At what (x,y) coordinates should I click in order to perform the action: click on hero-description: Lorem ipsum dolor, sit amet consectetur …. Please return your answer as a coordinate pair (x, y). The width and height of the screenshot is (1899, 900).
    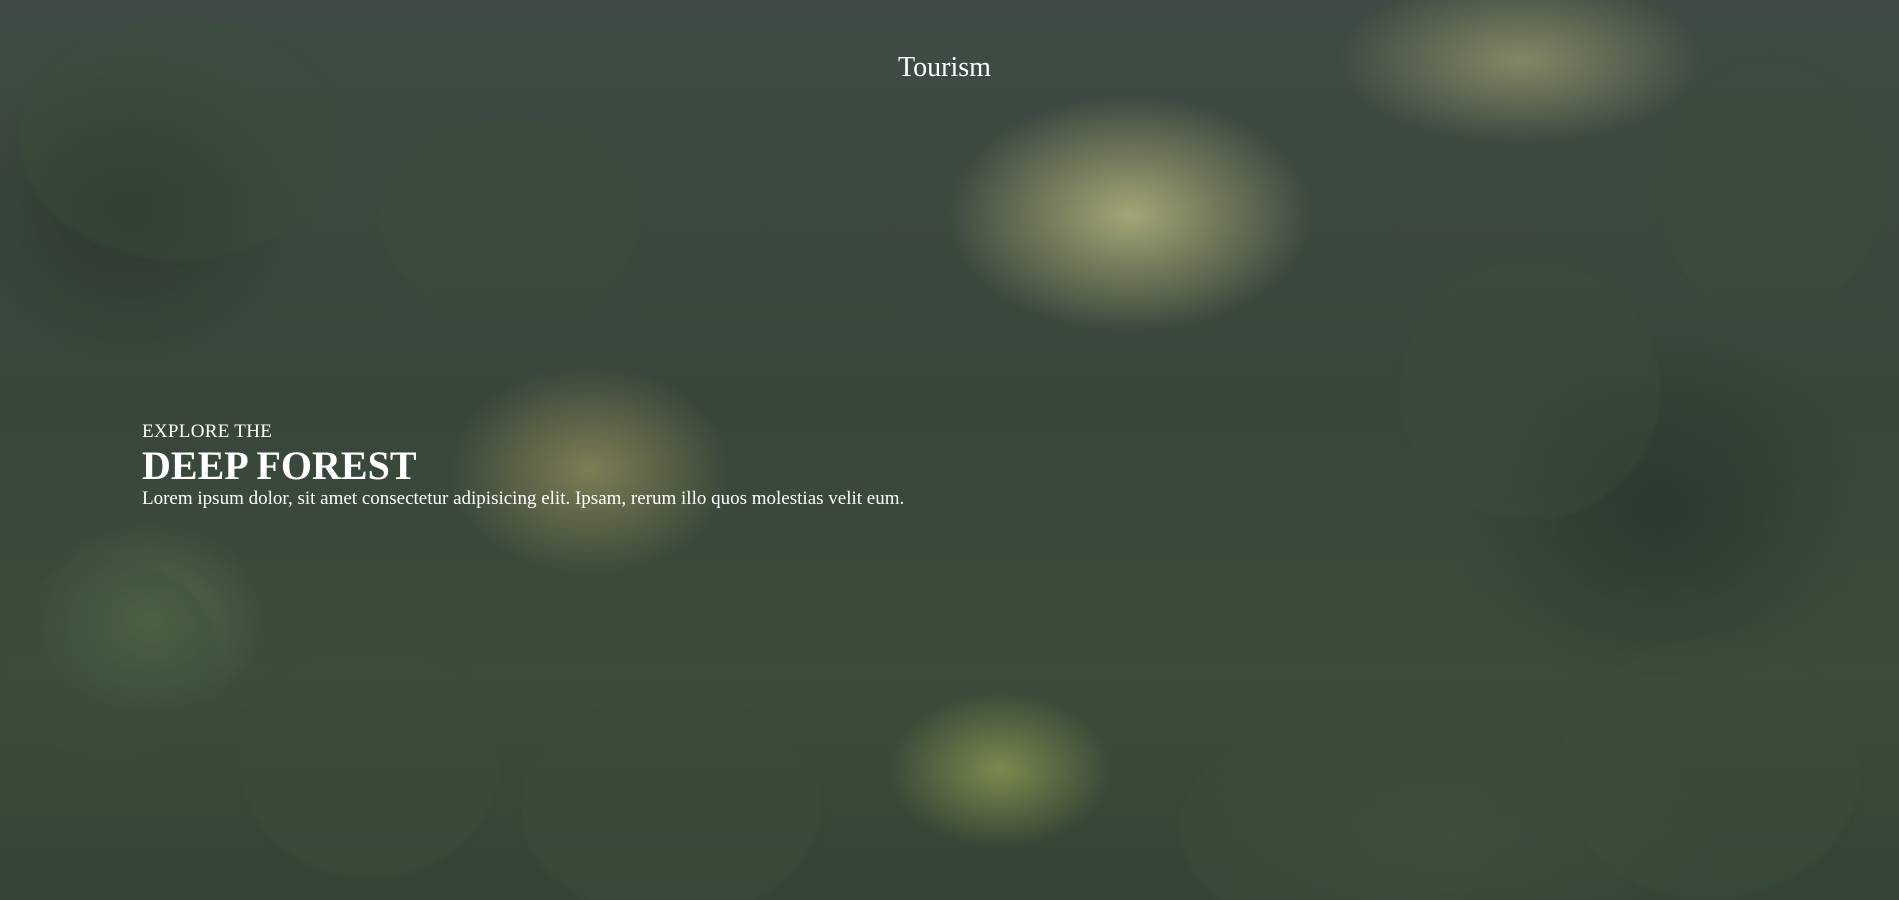
    Looking at the image, I should click on (523, 498).